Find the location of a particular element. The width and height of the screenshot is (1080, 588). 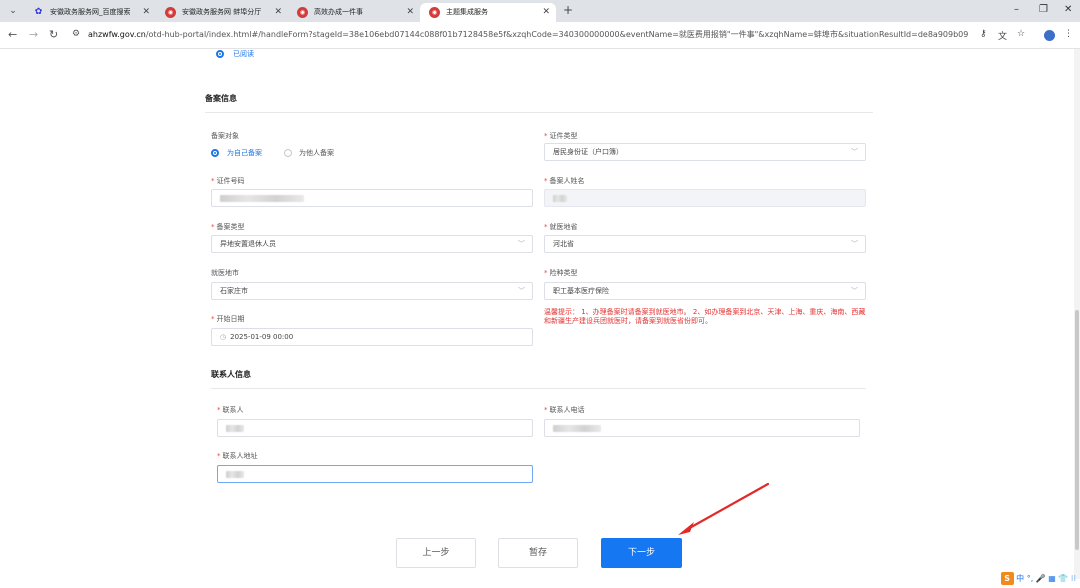

ime-toolbar: S 中 °, 🎤 ▦ 👕 ⁝⁝ is located at coordinates (1038, 579).